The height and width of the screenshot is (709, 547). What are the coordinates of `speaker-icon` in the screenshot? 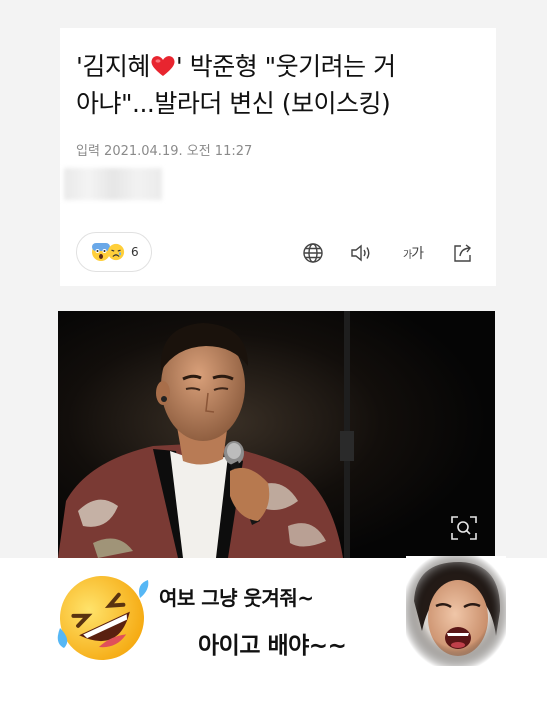 It's located at (360, 253).